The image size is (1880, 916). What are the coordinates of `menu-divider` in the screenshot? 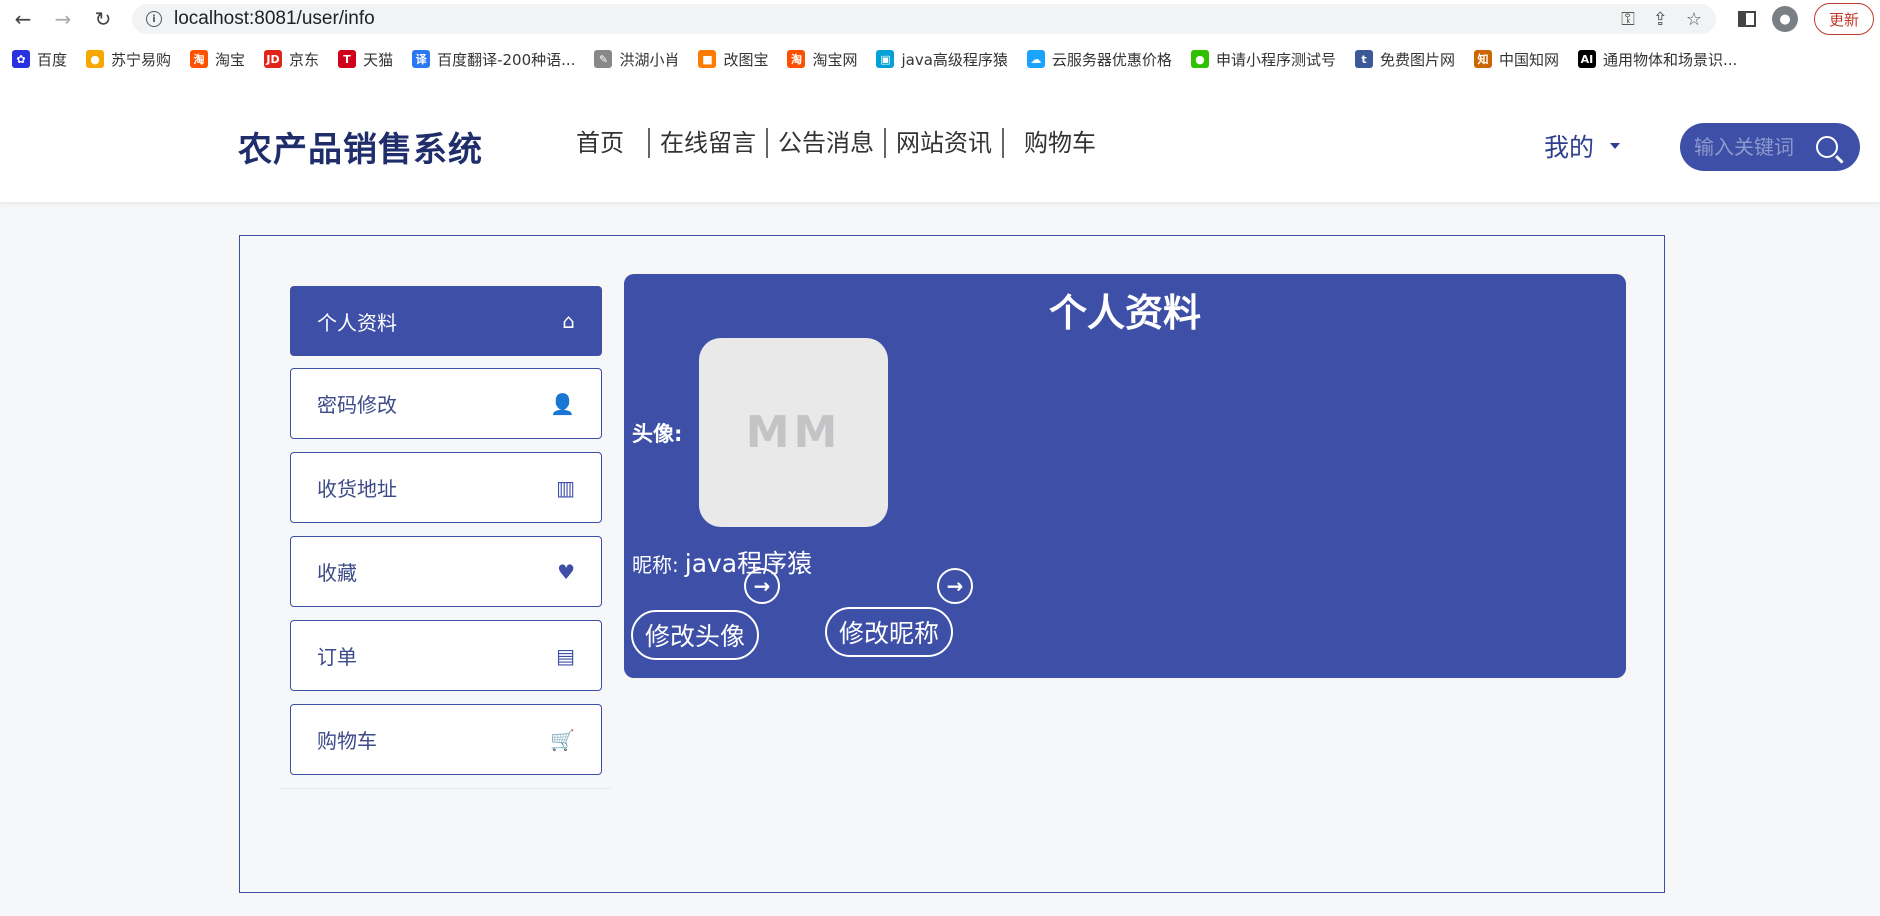 It's located at (445, 788).